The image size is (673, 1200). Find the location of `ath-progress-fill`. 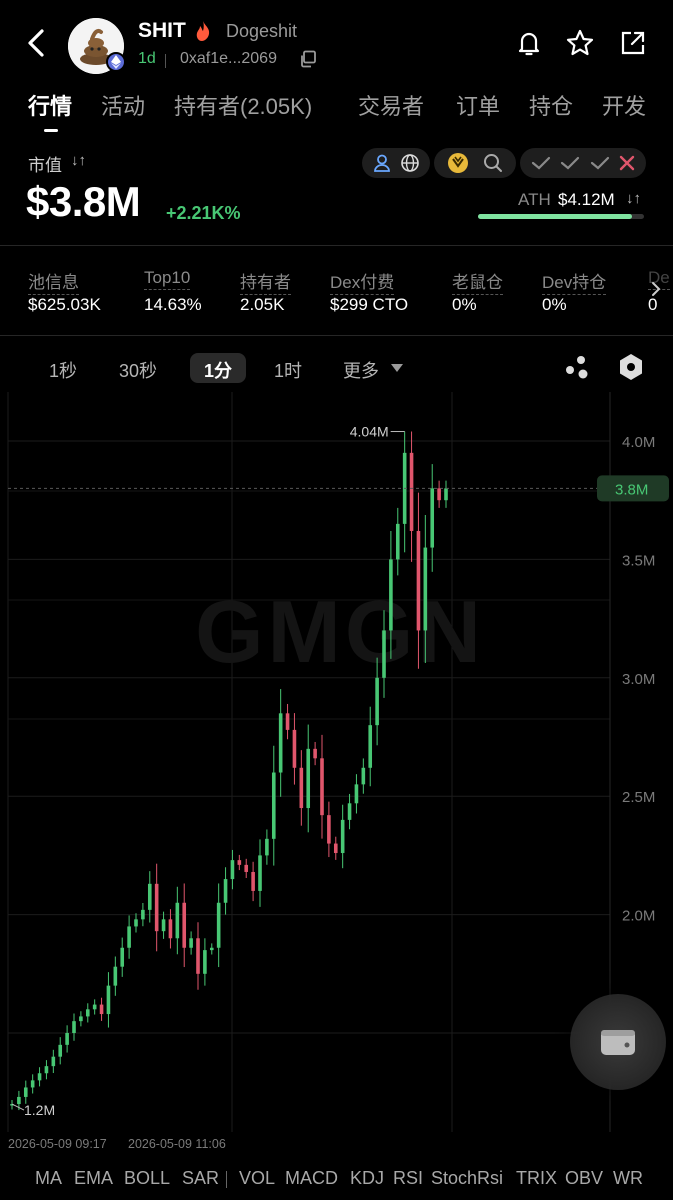

ath-progress-fill is located at coordinates (555, 216).